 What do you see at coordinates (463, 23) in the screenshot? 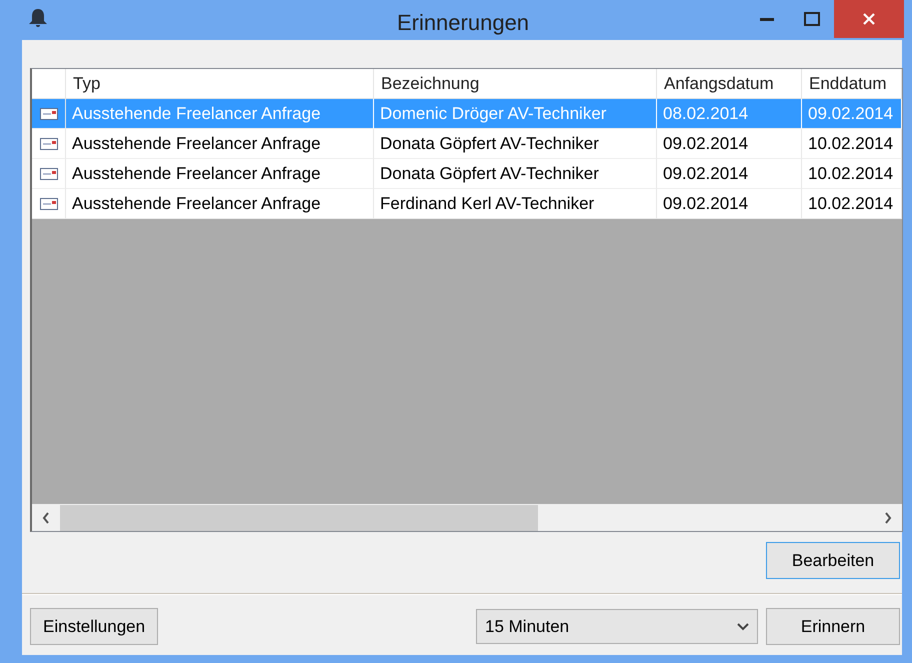
I see `window-title: Erinnerungen` at bounding box center [463, 23].